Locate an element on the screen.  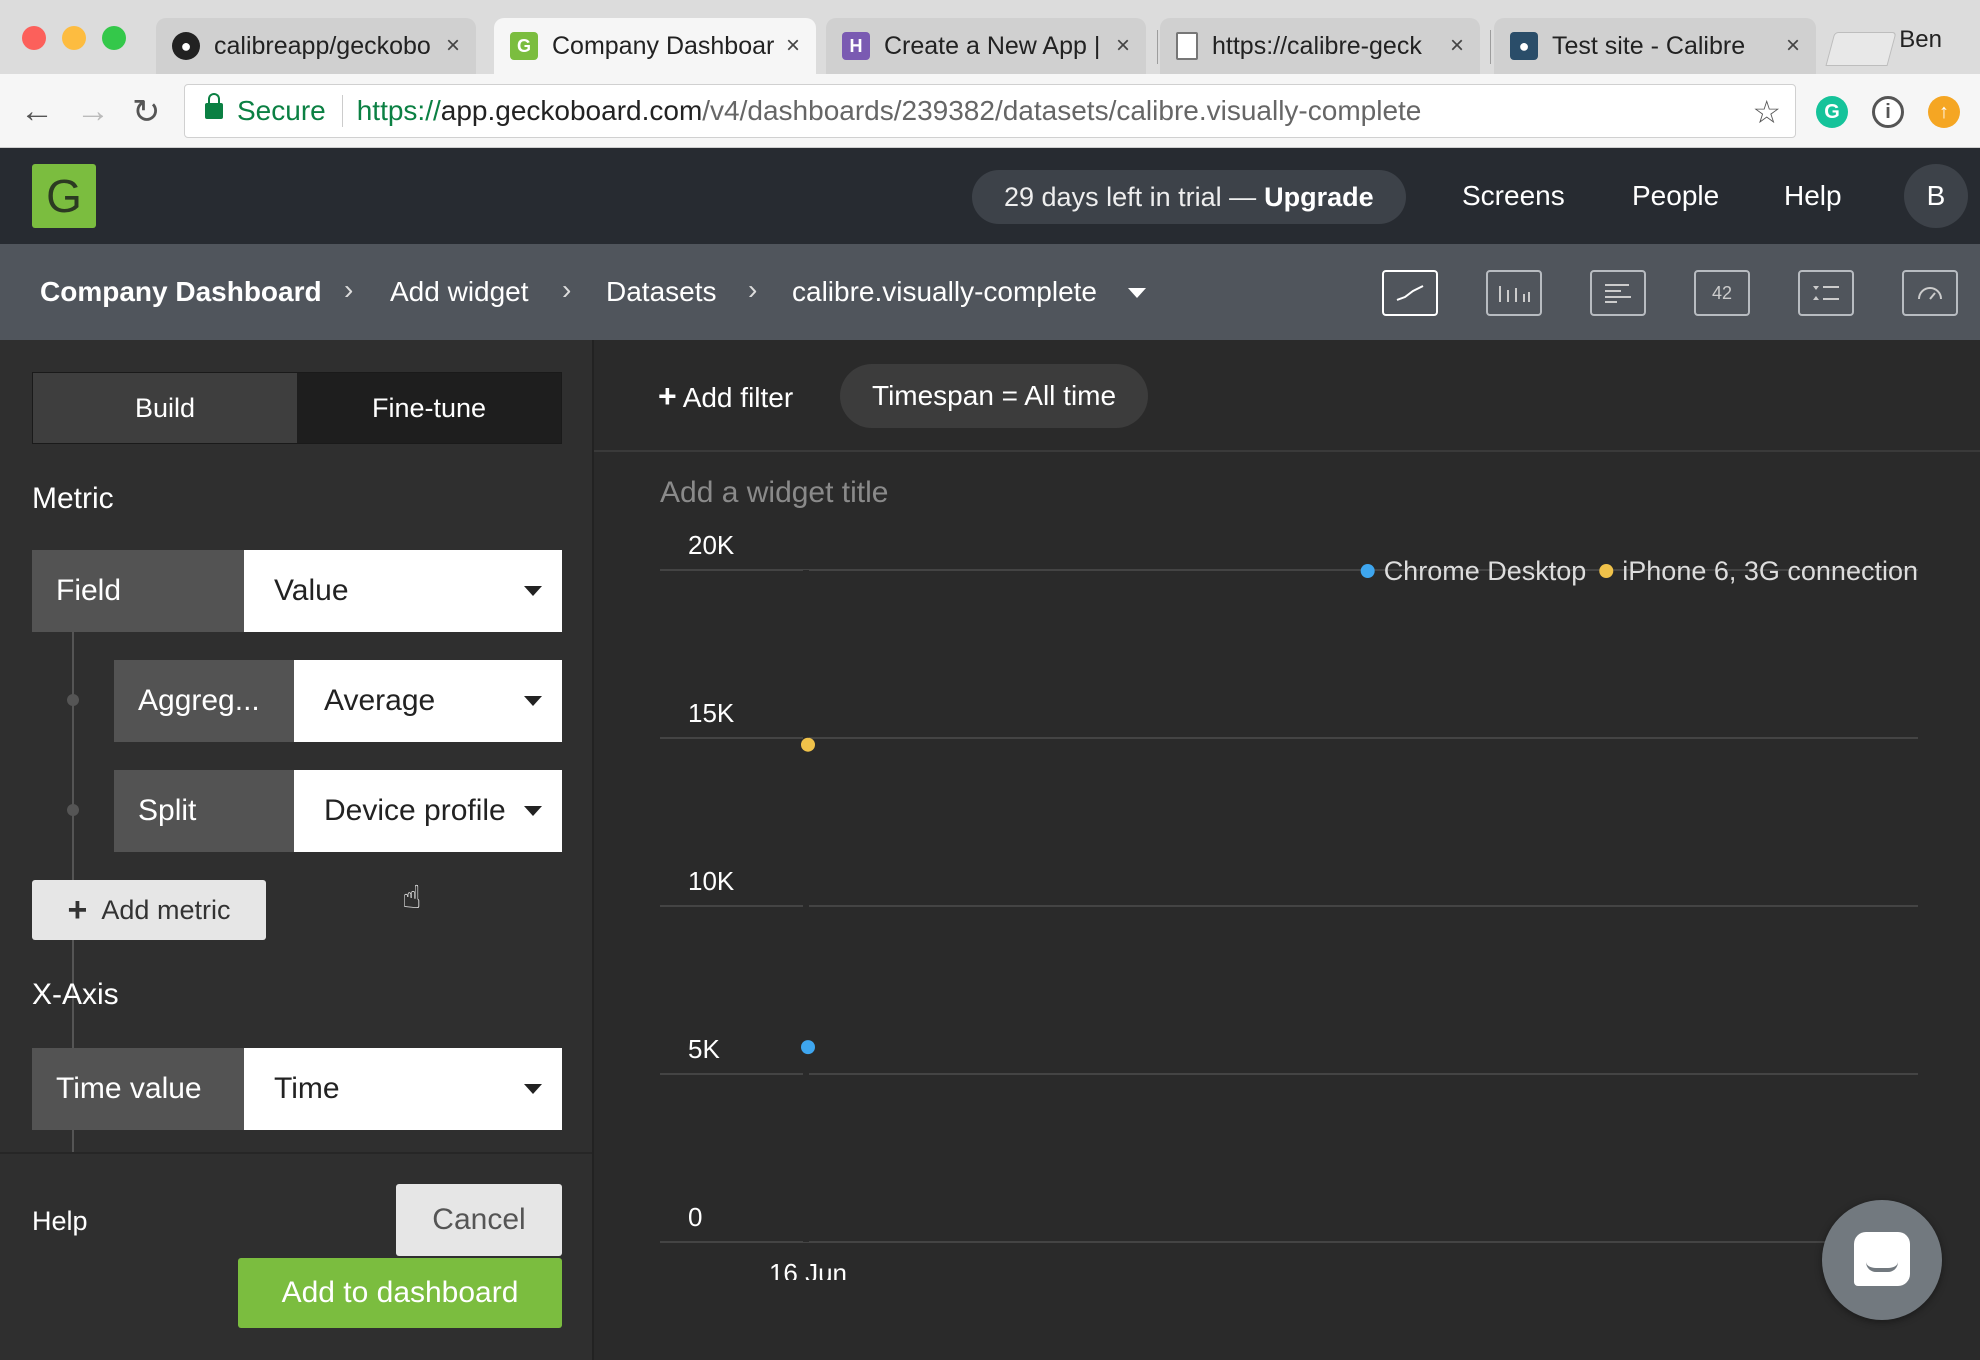
legend-label: Chrome Desktop is located at coordinates (1485, 571).